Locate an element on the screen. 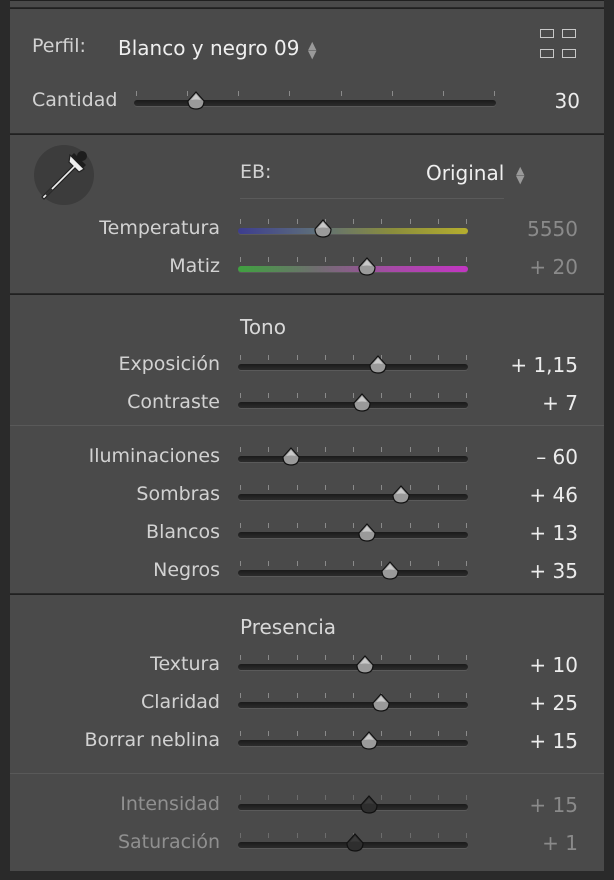  vibrance-slider is located at coordinates (353, 805).